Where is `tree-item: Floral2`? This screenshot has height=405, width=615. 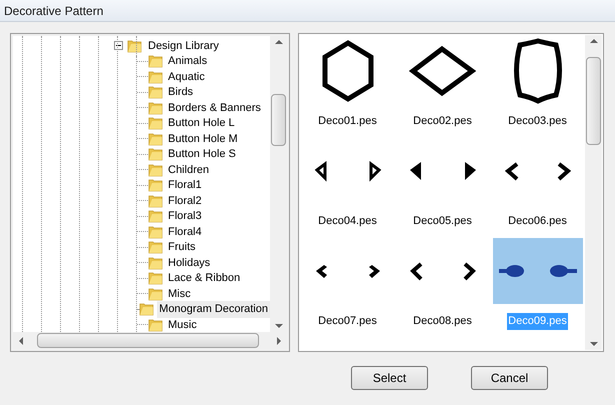 tree-item: Floral2 is located at coordinates (185, 200).